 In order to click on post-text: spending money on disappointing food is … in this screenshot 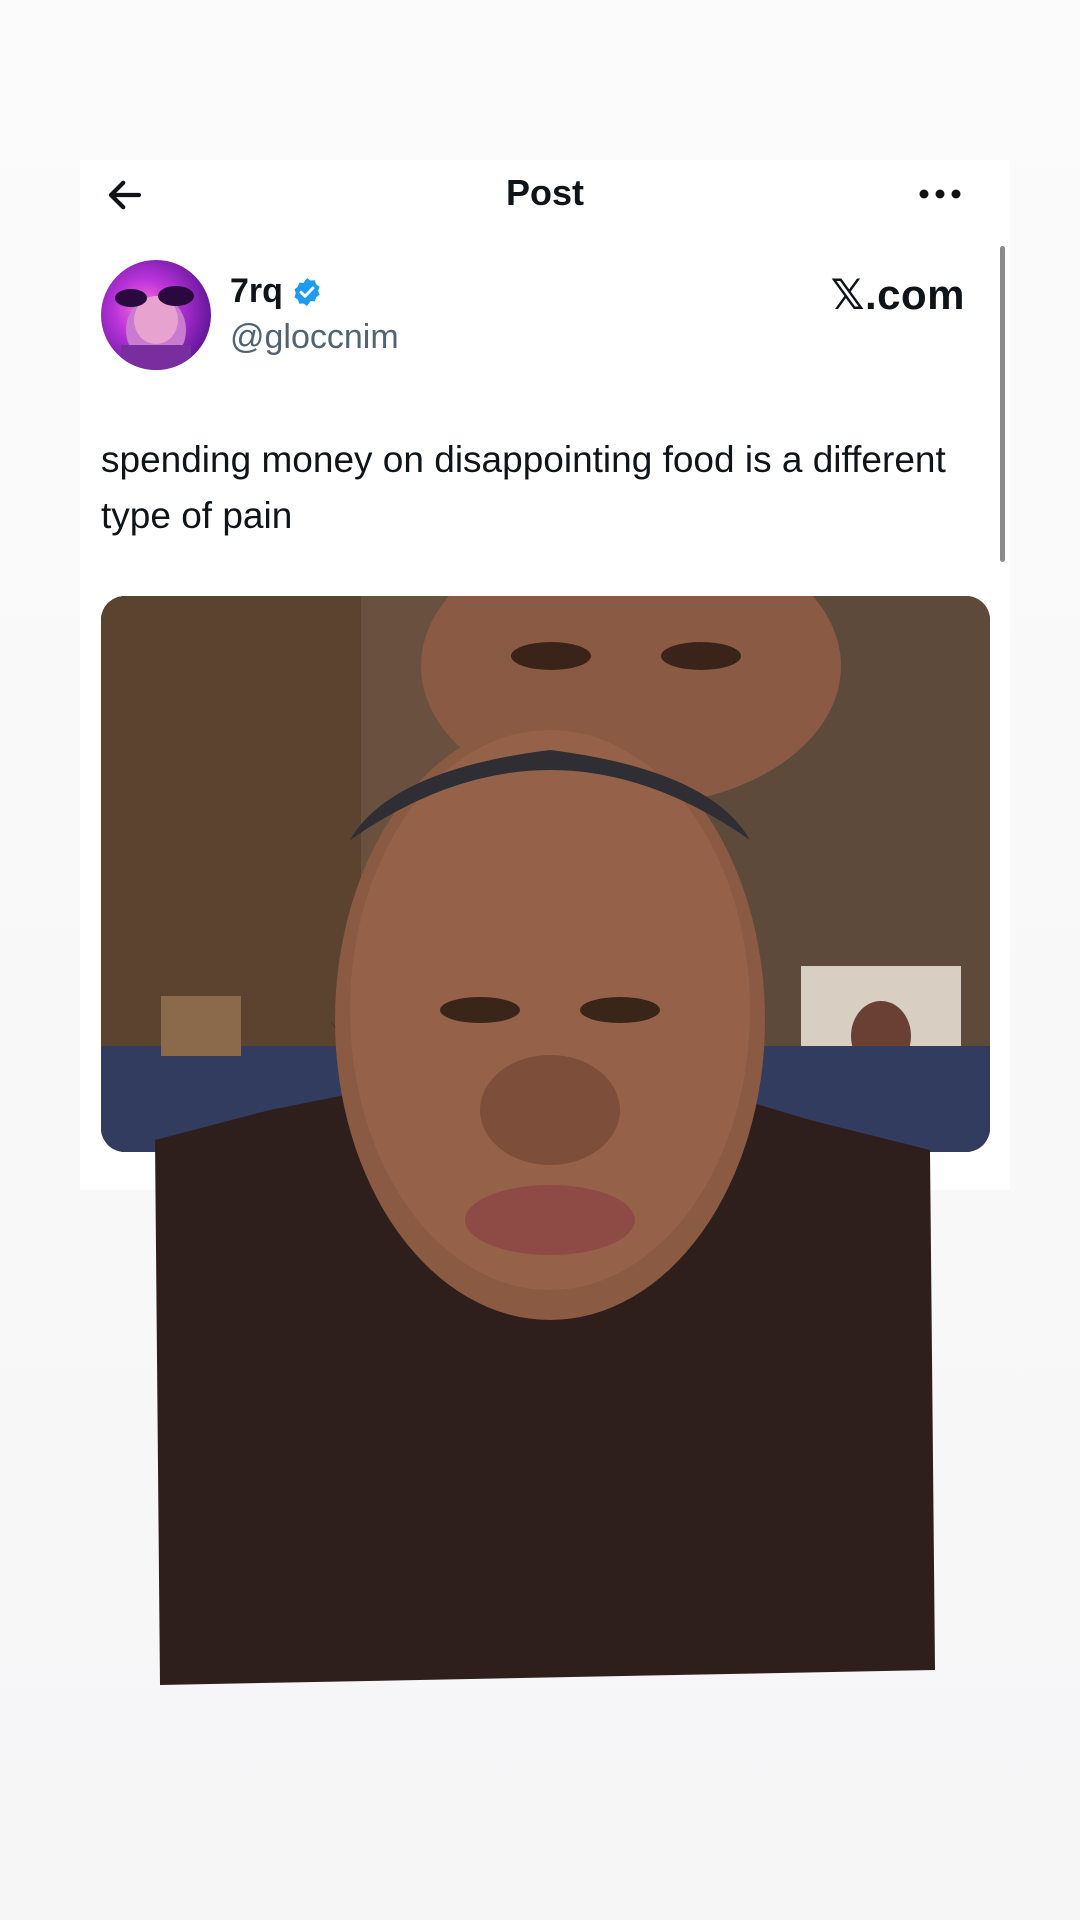, I will do `click(523, 487)`.